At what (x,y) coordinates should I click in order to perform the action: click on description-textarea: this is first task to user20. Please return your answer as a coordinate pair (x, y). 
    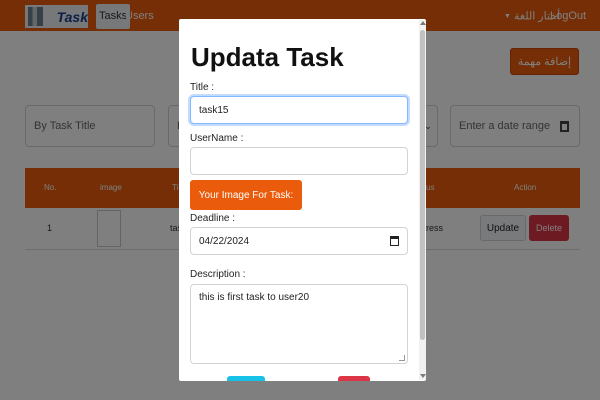
    Looking at the image, I should click on (299, 324).